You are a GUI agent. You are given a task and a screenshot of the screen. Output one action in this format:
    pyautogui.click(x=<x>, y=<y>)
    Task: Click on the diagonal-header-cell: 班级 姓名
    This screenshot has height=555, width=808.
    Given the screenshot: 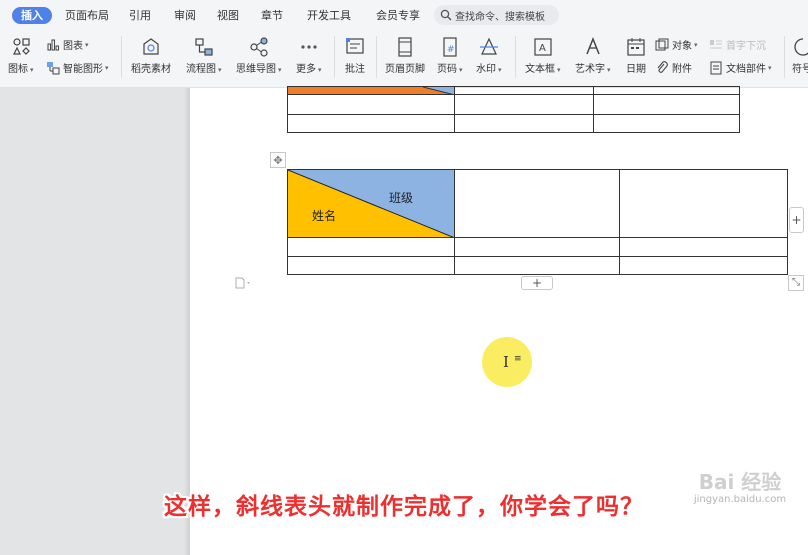 What is the action you would take?
    pyautogui.click(x=371, y=203)
    